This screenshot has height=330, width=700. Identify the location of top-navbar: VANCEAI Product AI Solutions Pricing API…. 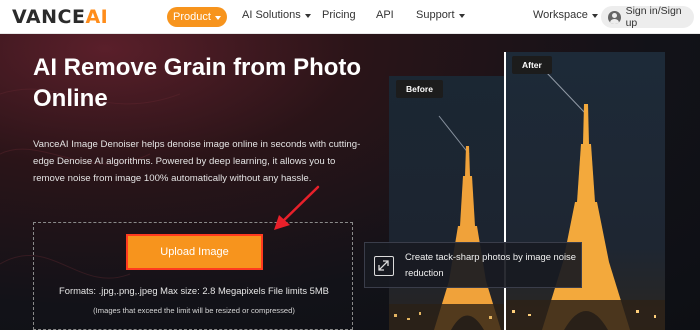
(350, 17).